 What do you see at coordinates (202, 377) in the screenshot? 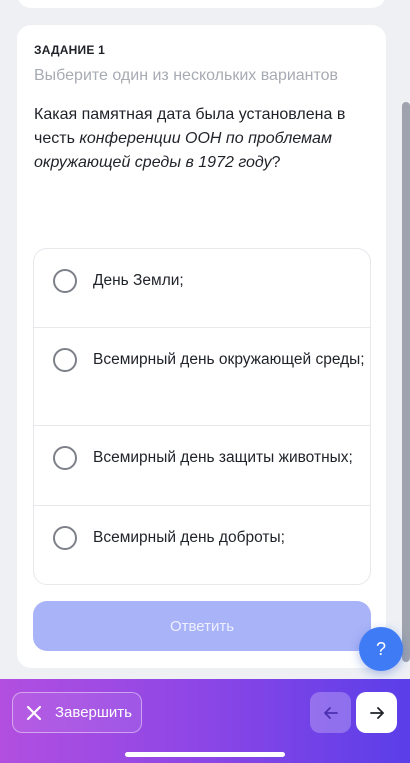
I see `answer-option-2: Всемирный день окружающей среды;` at bounding box center [202, 377].